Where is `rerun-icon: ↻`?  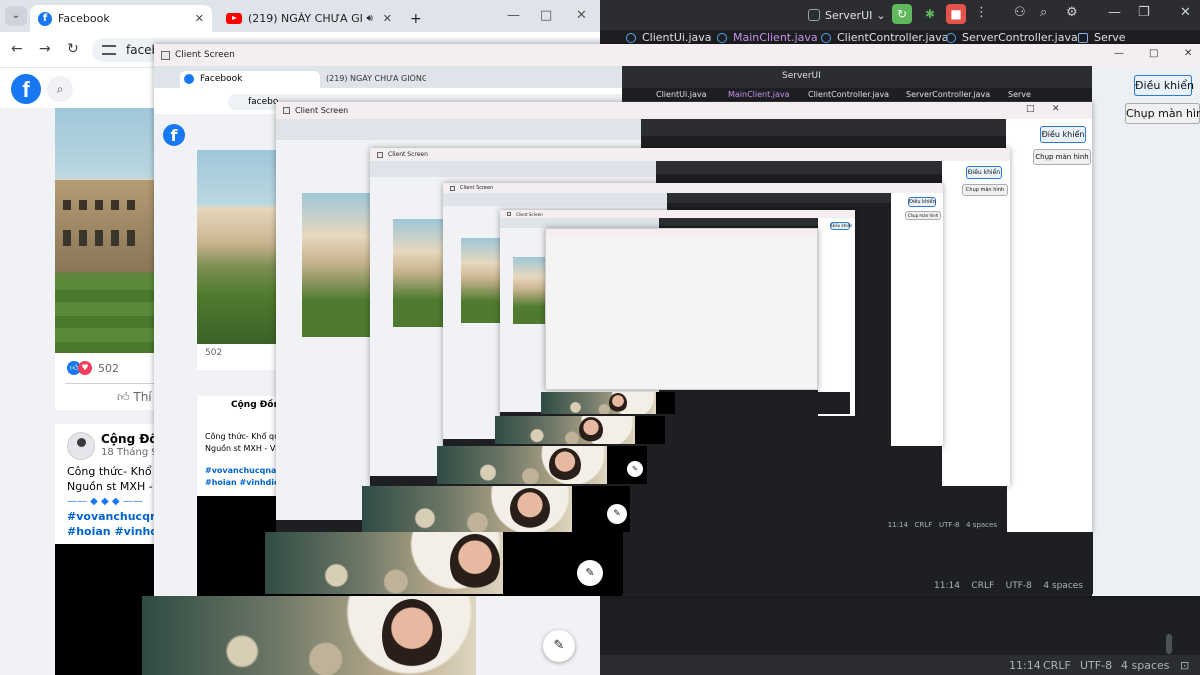
rerun-icon: ↻ is located at coordinates (902, 14).